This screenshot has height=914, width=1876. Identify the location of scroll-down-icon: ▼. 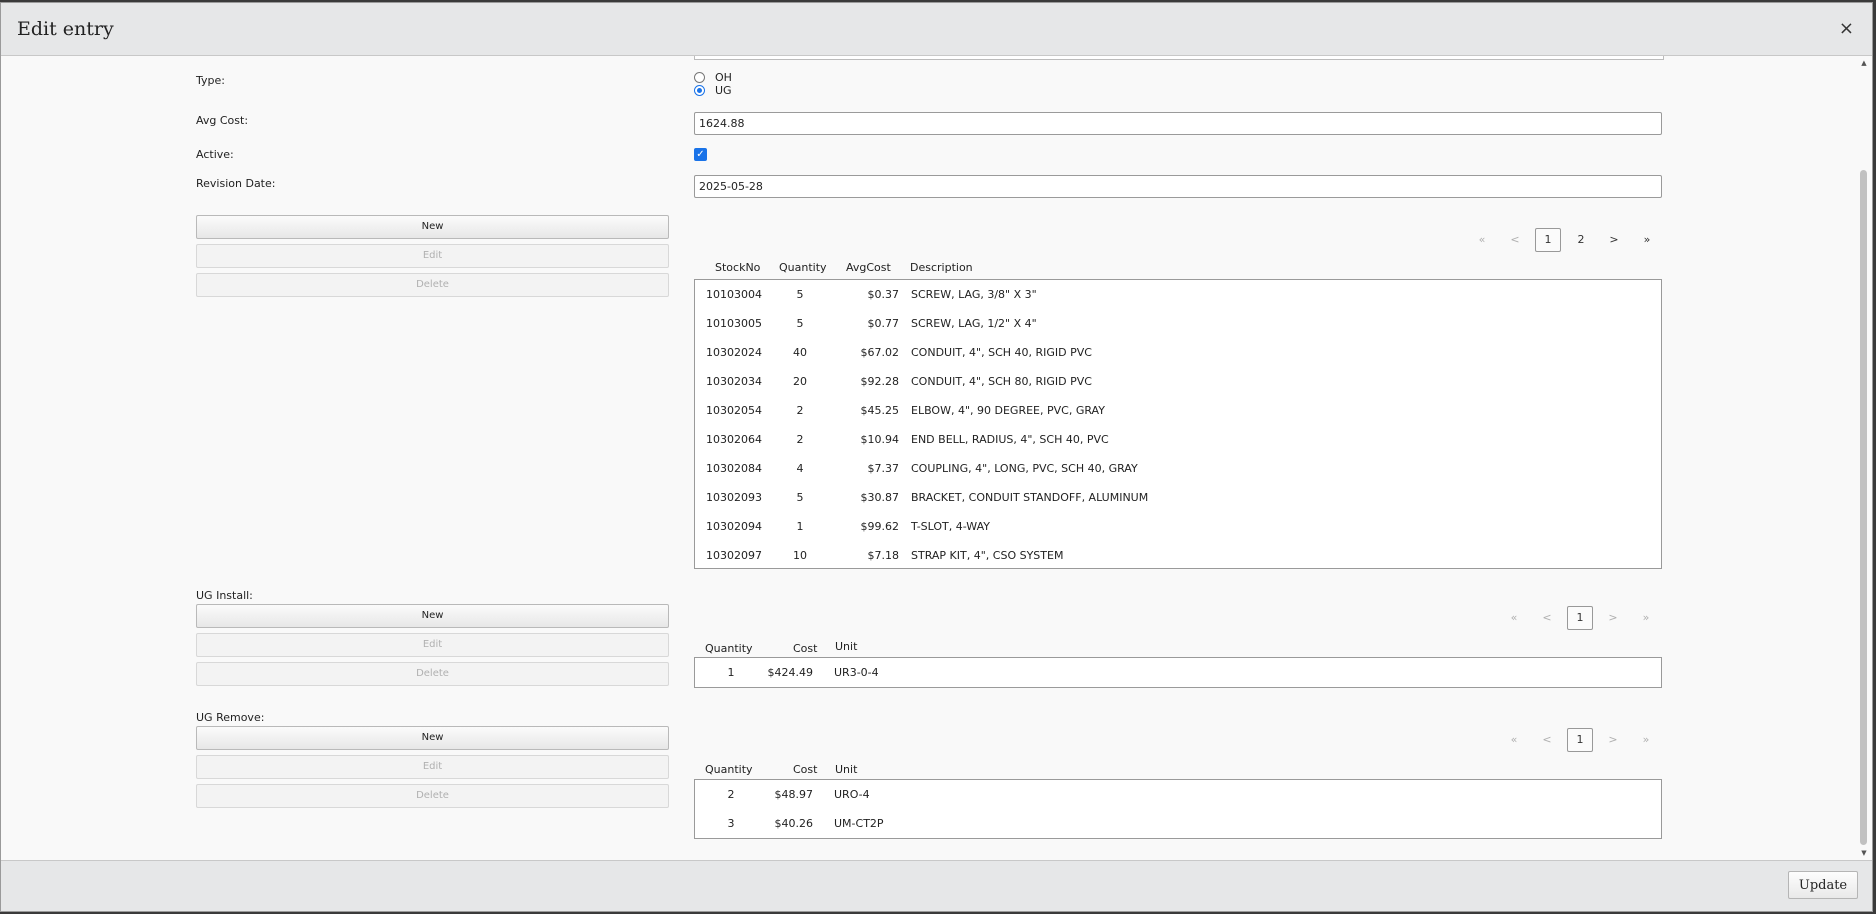
(1864, 853).